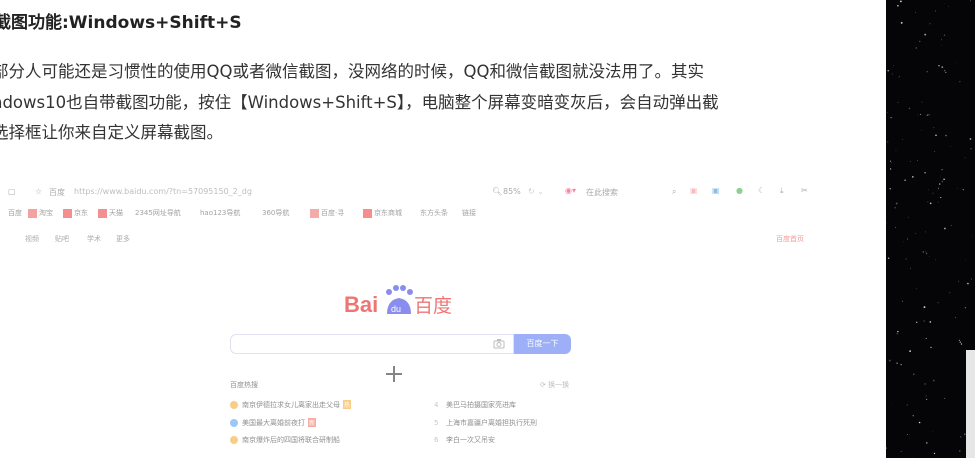 This screenshot has height=458, width=975. I want to click on stars-layer, so click(929, 229).